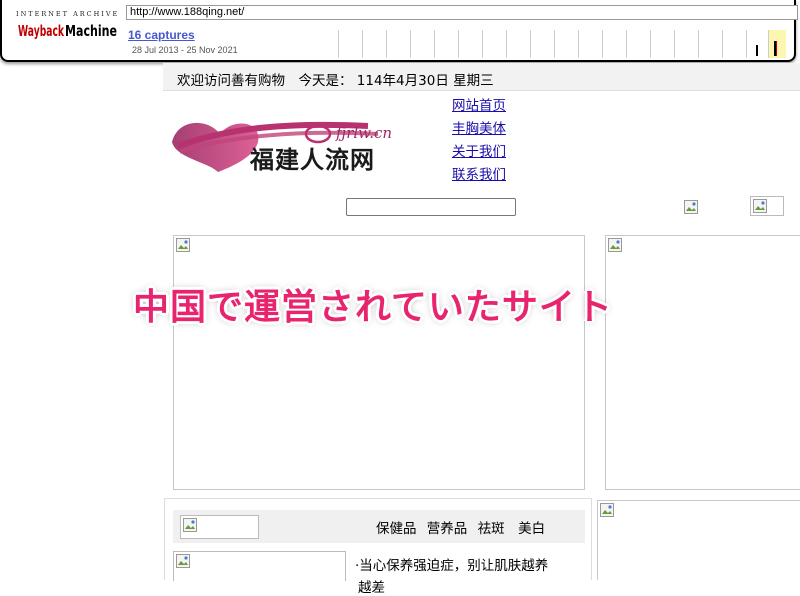  Describe the element at coordinates (91, 31) in the screenshot. I see `svg-text: Machine` at that location.